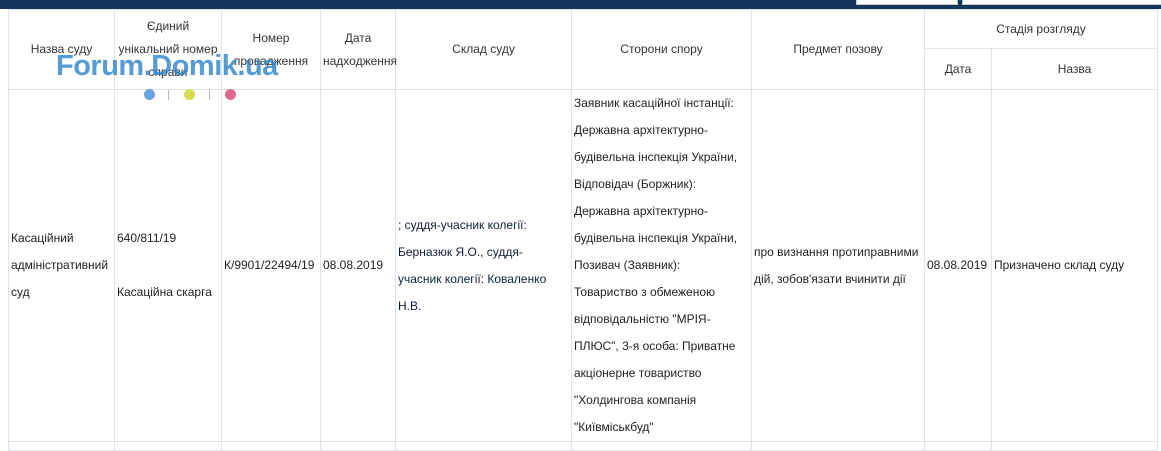  What do you see at coordinates (483, 49) in the screenshot?
I see `header-court-composition: Склад суду` at bounding box center [483, 49].